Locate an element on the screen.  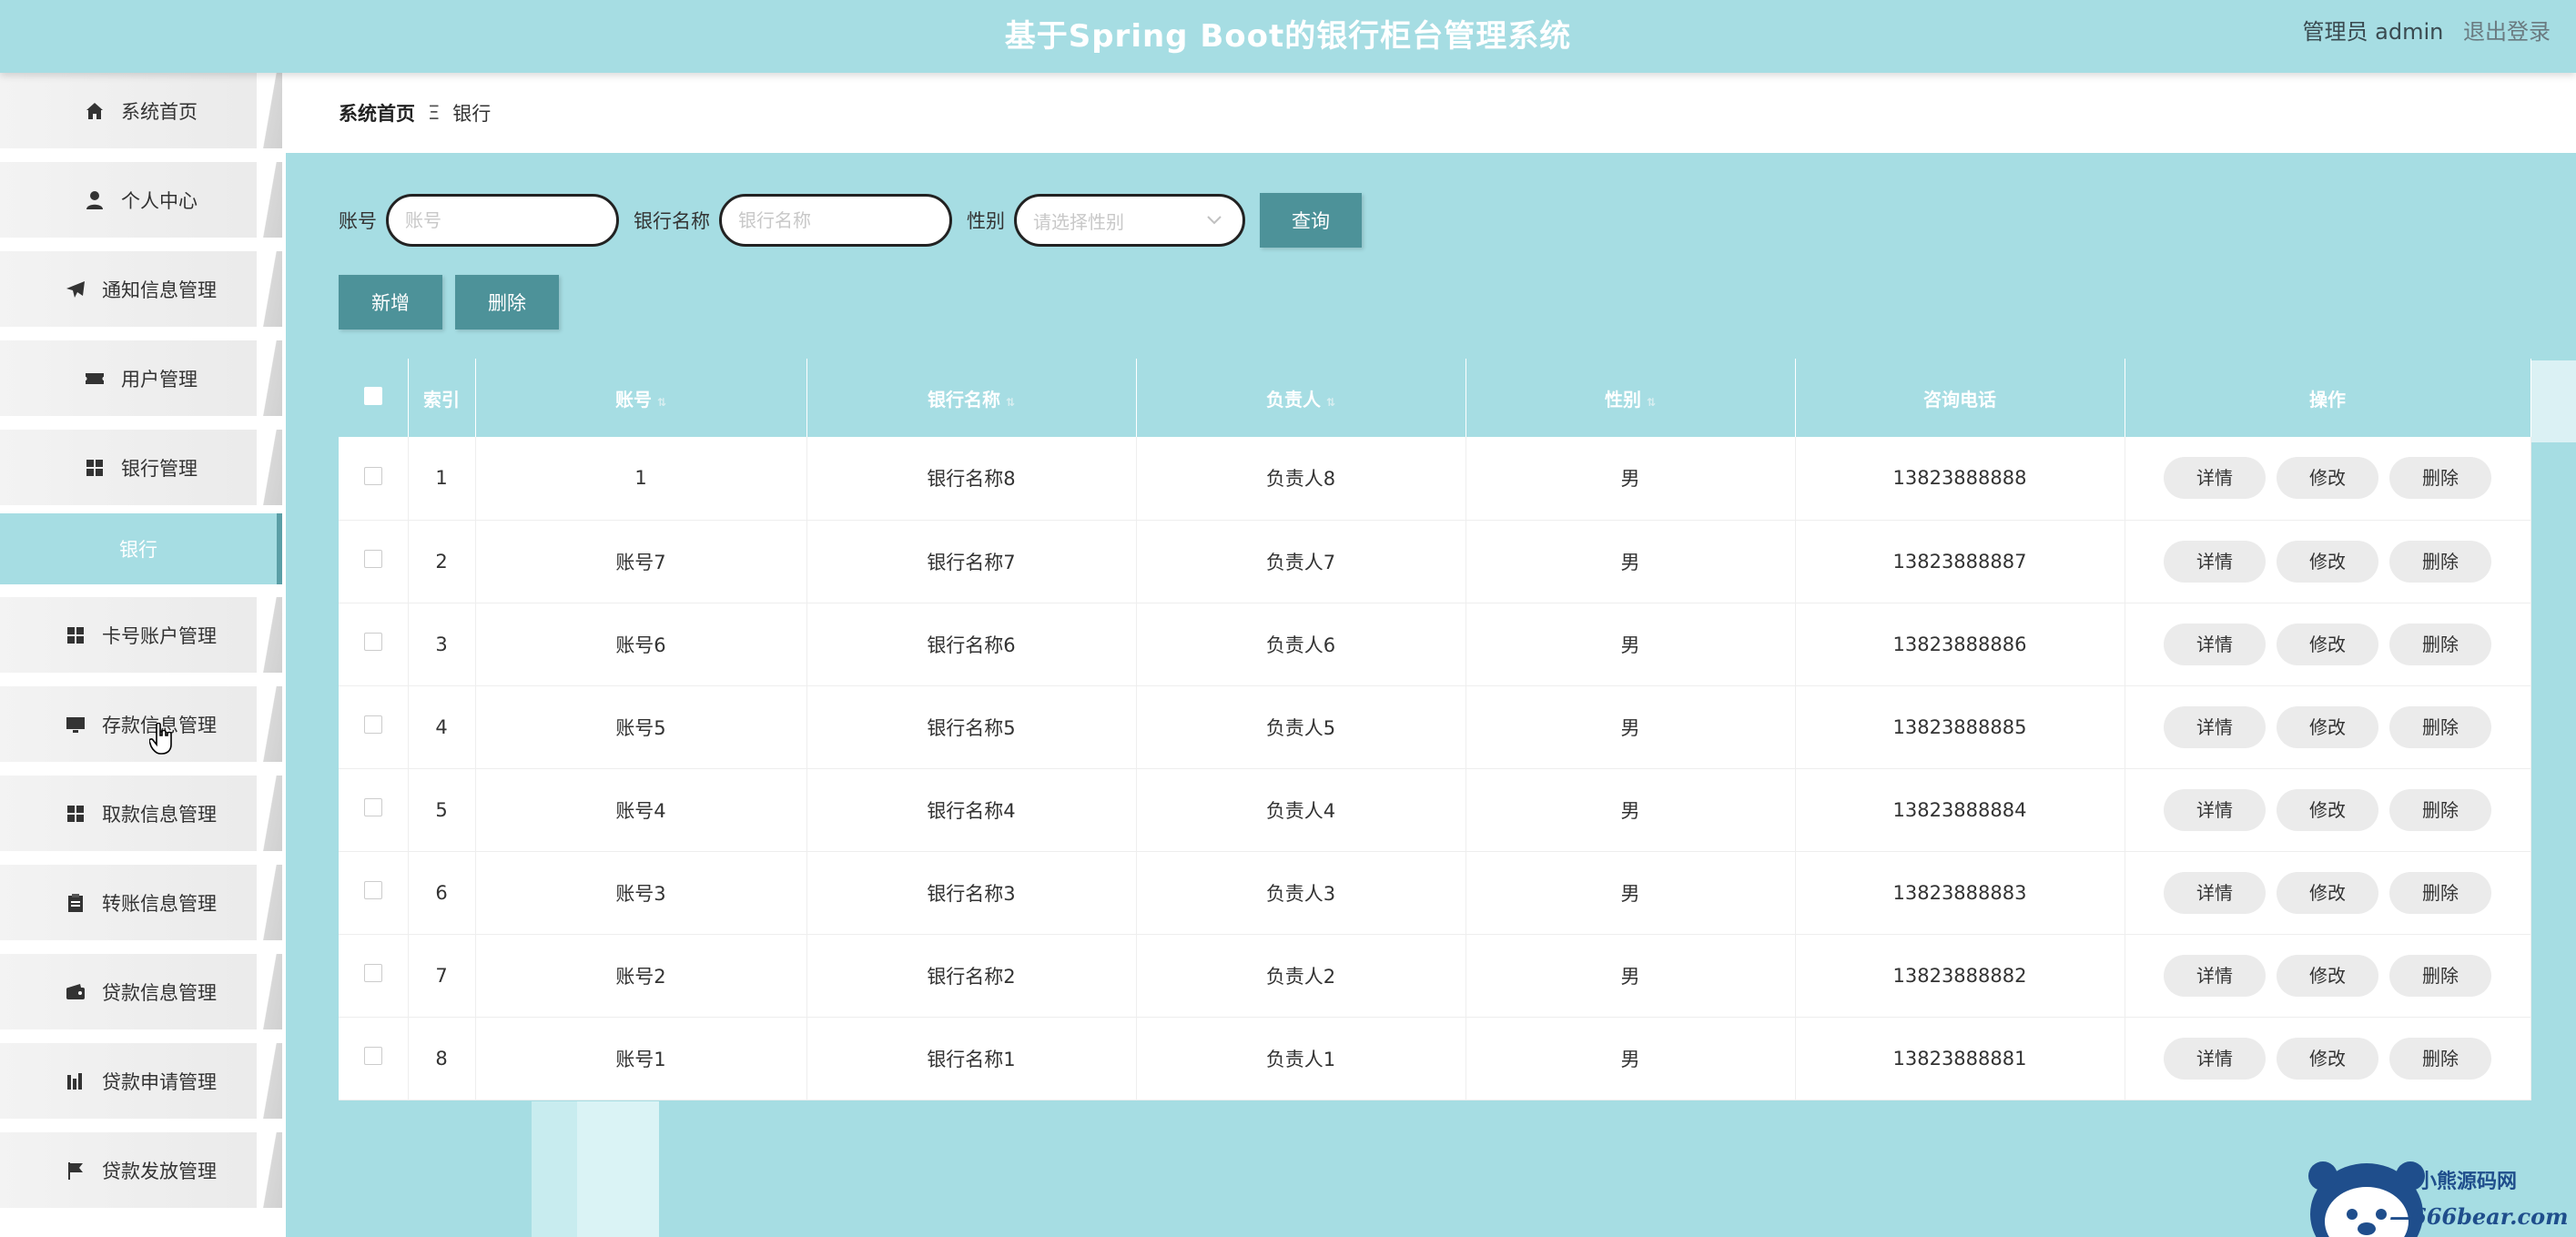
sidebar-item-1: 个人中心 is located at coordinates (141, 200).